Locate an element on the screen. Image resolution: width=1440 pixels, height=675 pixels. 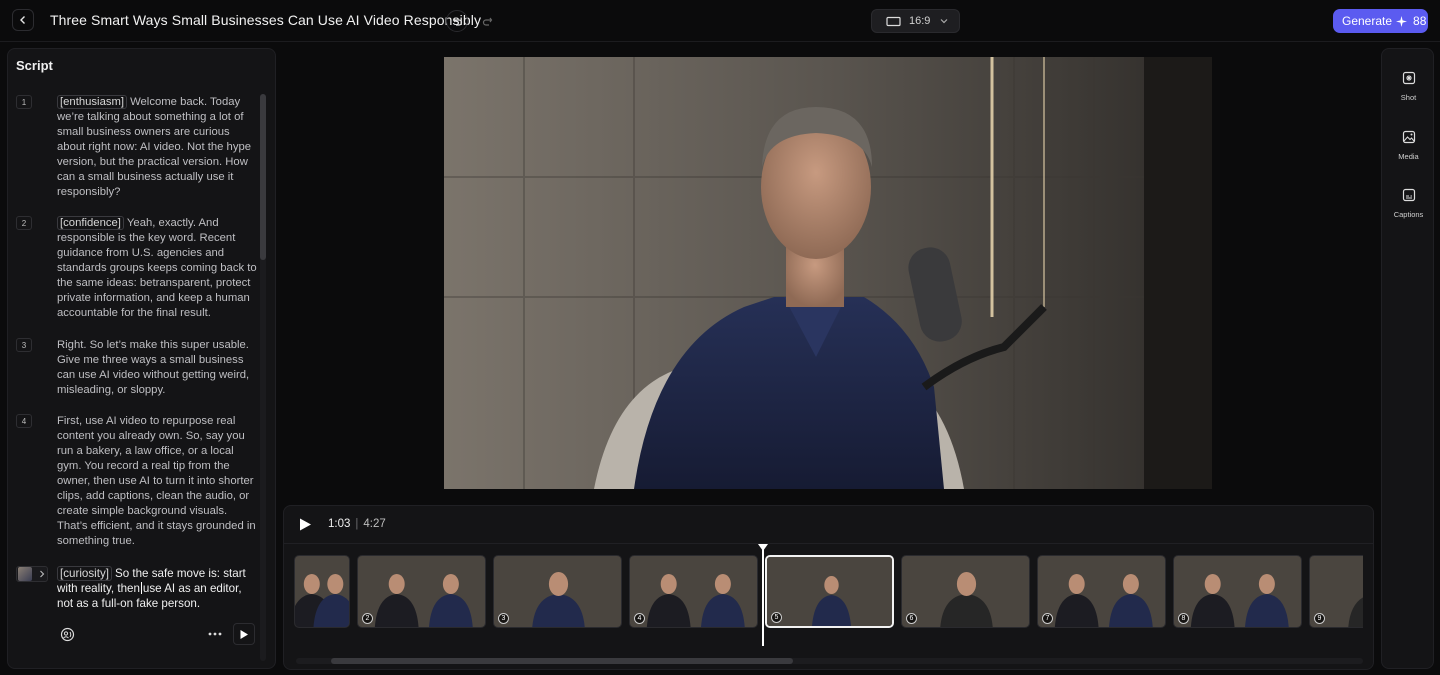
clip-number: 7 is located at coordinates (1047, 618).